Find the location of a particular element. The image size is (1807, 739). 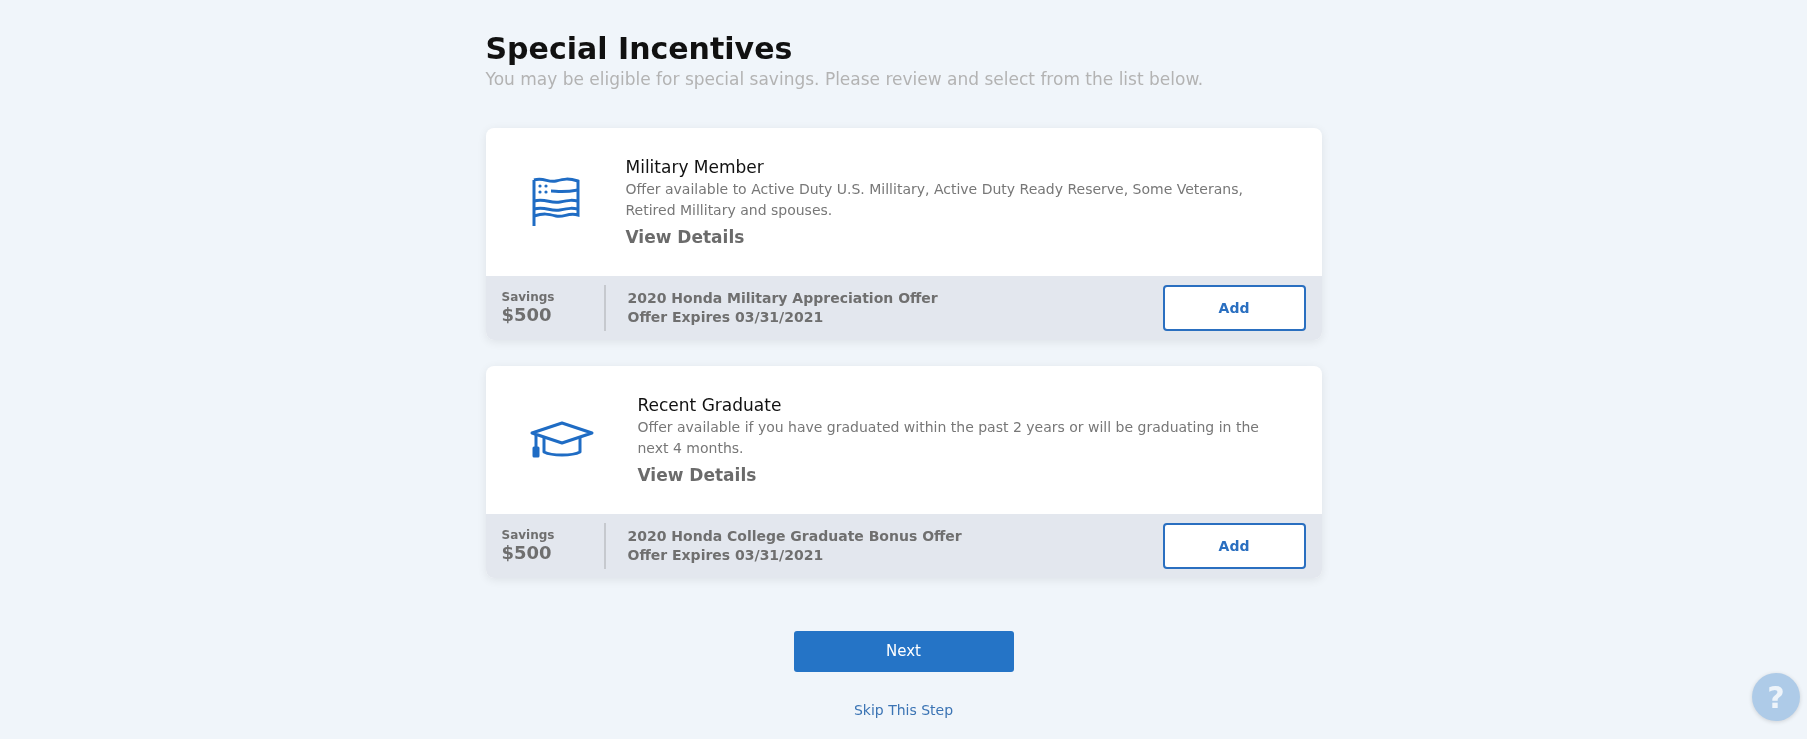

flag-icon is located at coordinates (555, 201).